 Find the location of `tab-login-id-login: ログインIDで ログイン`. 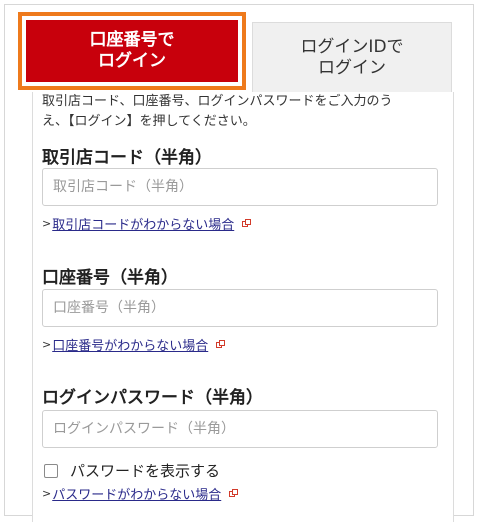

tab-login-id-login: ログインIDで ログイン is located at coordinates (352, 57).